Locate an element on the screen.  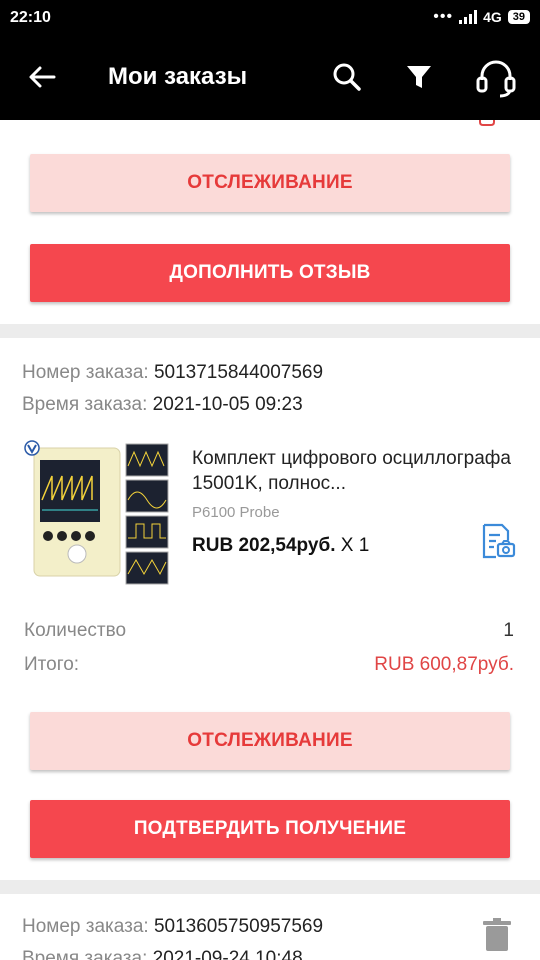
filter-icon is located at coordinates (419, 77).